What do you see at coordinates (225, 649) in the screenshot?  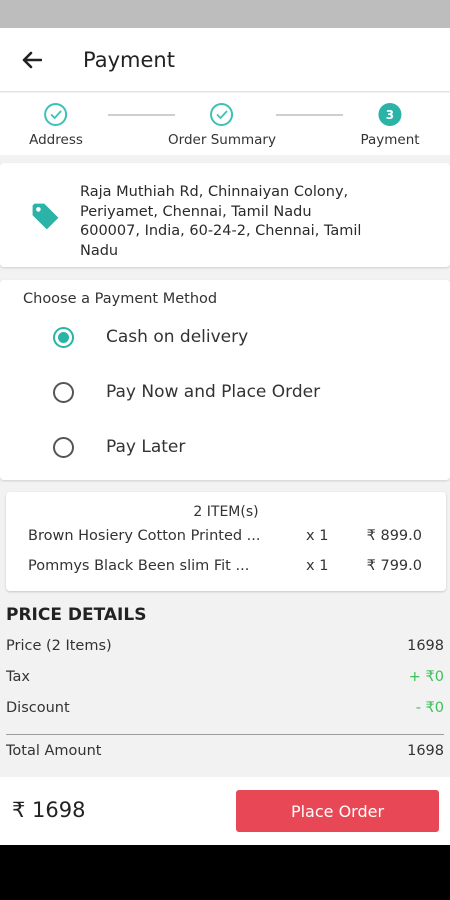 I see `price-row: Price (2 Items) 1698` at bounding box center [225, 649].